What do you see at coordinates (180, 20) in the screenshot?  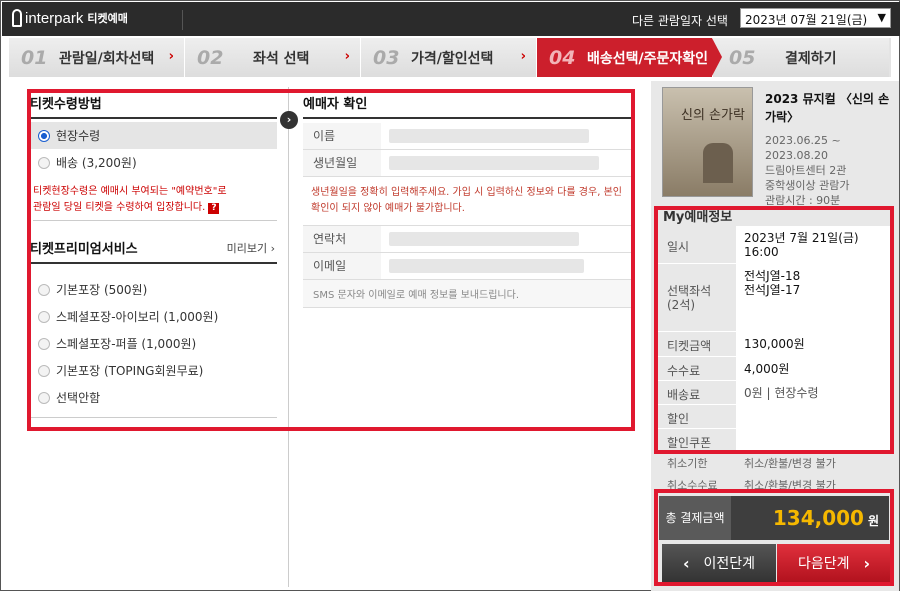 I see `topbar-divider` at bounding box center [180, 20].